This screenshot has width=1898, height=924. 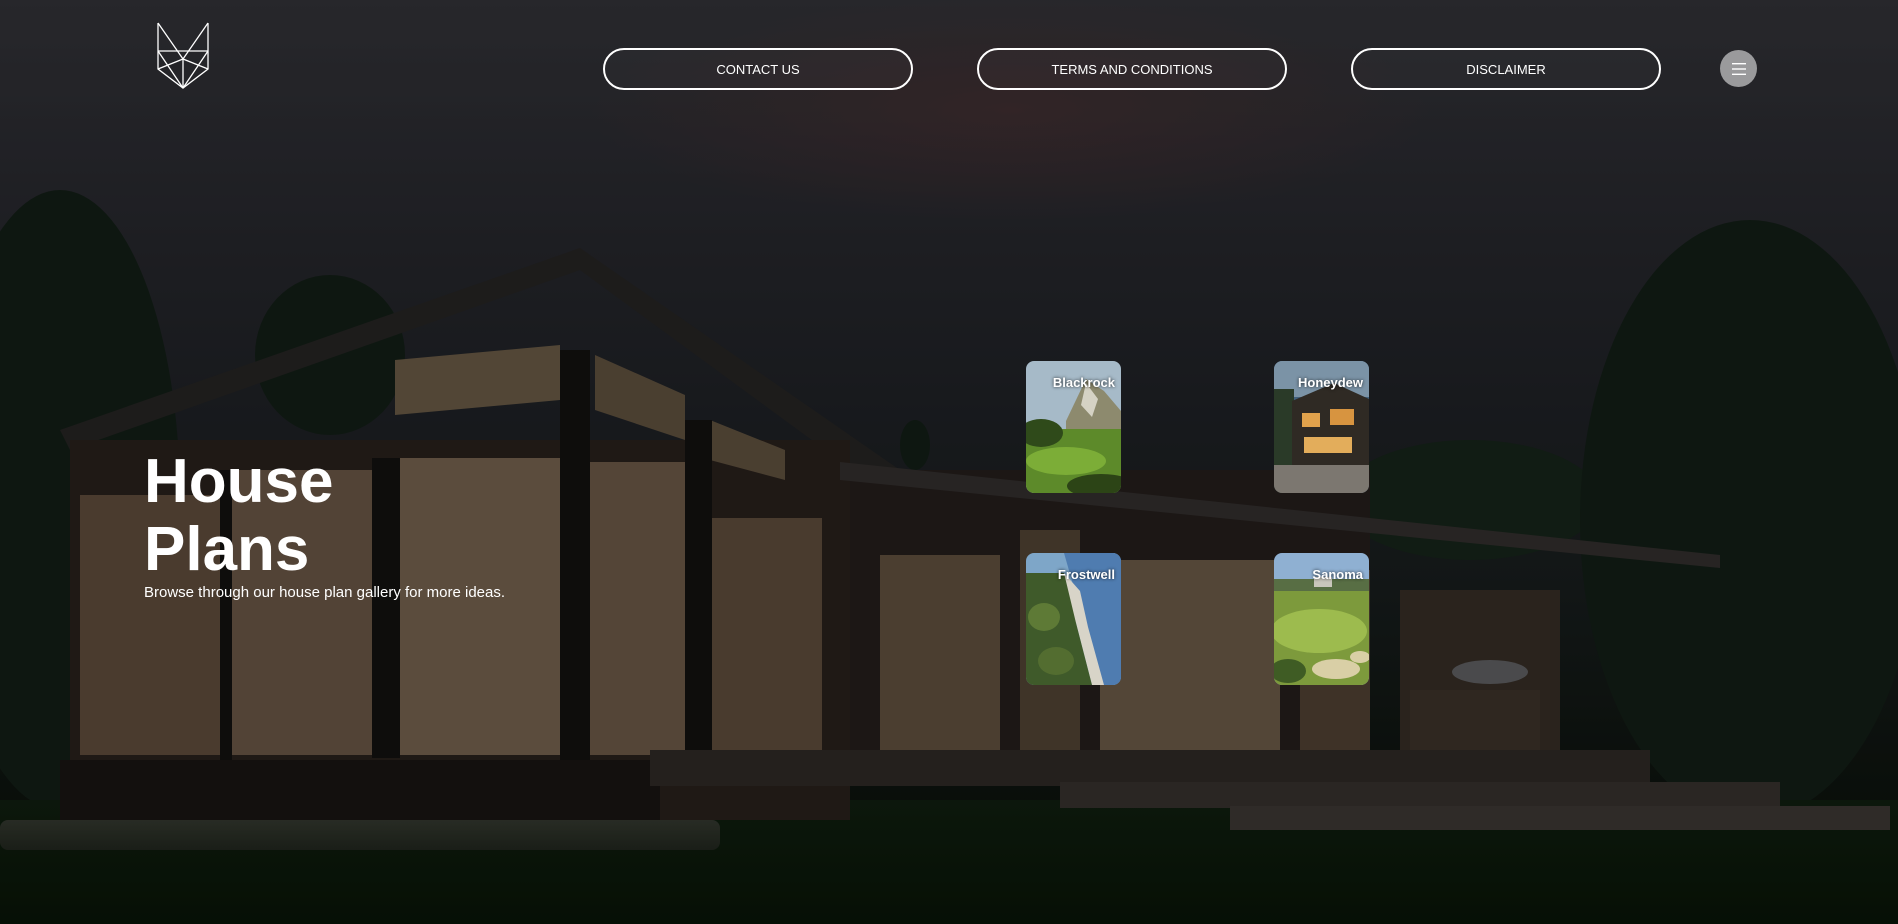 What do you see at coordinates (1337, 574) in the screenshot?
I see `gallery-card-label: Sanoma` at bounding box center [1337, 574].